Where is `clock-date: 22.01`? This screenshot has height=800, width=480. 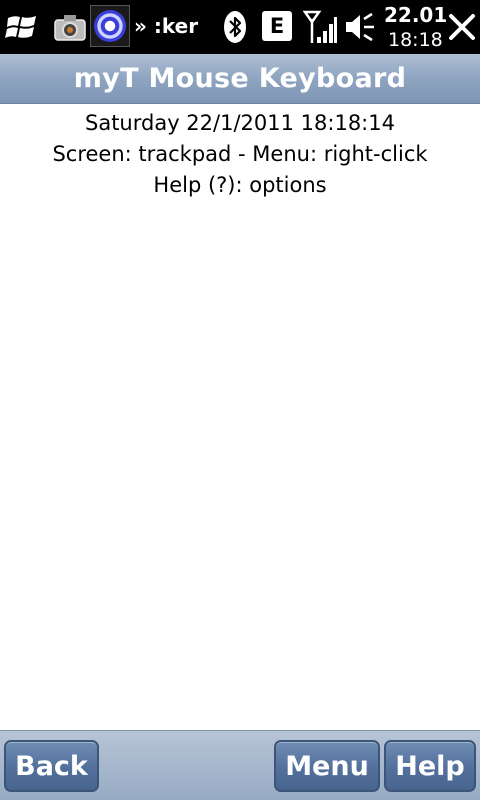
clock-date: 22.01 is located at coordinates (416, 15).